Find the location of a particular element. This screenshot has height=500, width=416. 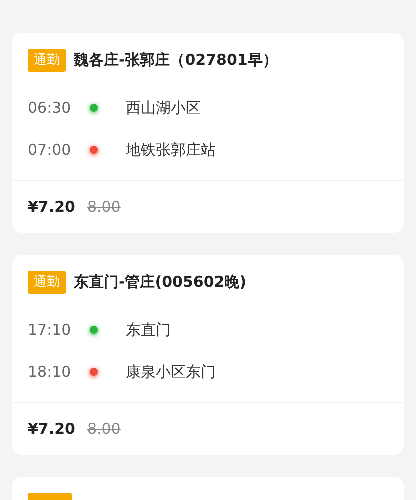

stop-time: 18:10 is located at coordinates (50, 372).